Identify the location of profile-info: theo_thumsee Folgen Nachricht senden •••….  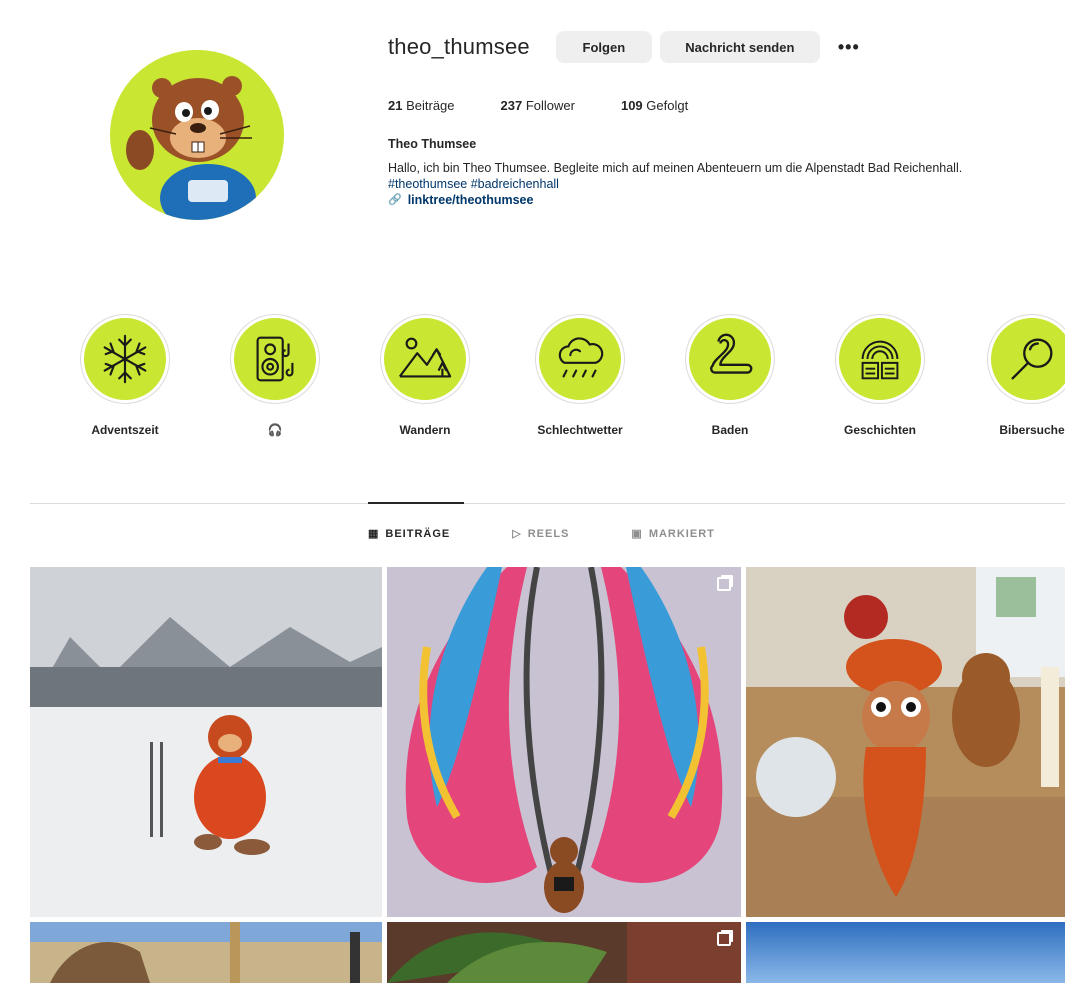
(723, 118).